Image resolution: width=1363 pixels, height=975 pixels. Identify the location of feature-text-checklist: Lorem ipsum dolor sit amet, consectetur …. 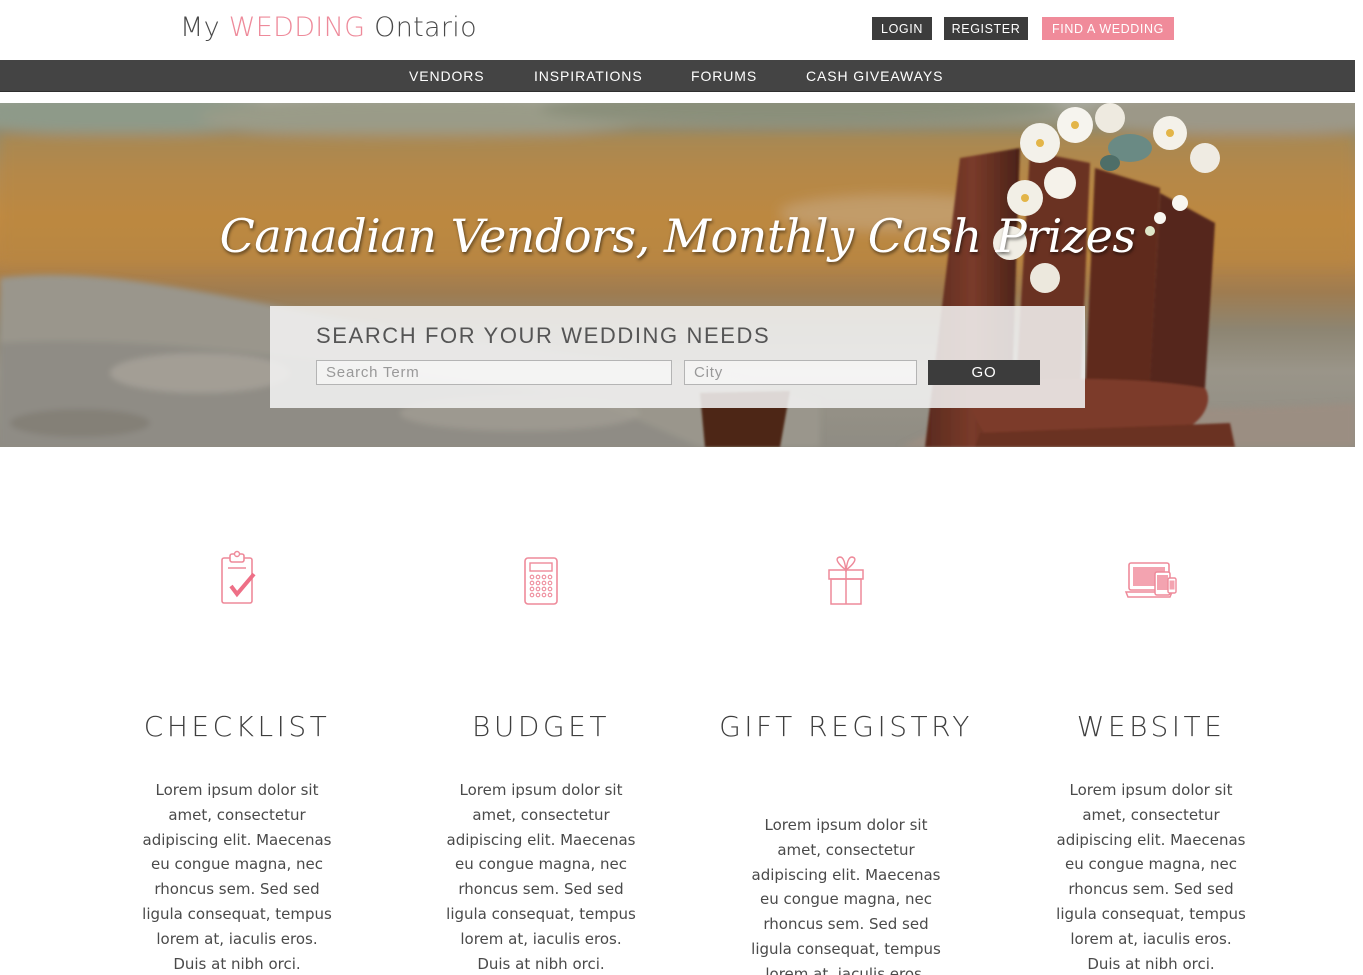
(237, 877).